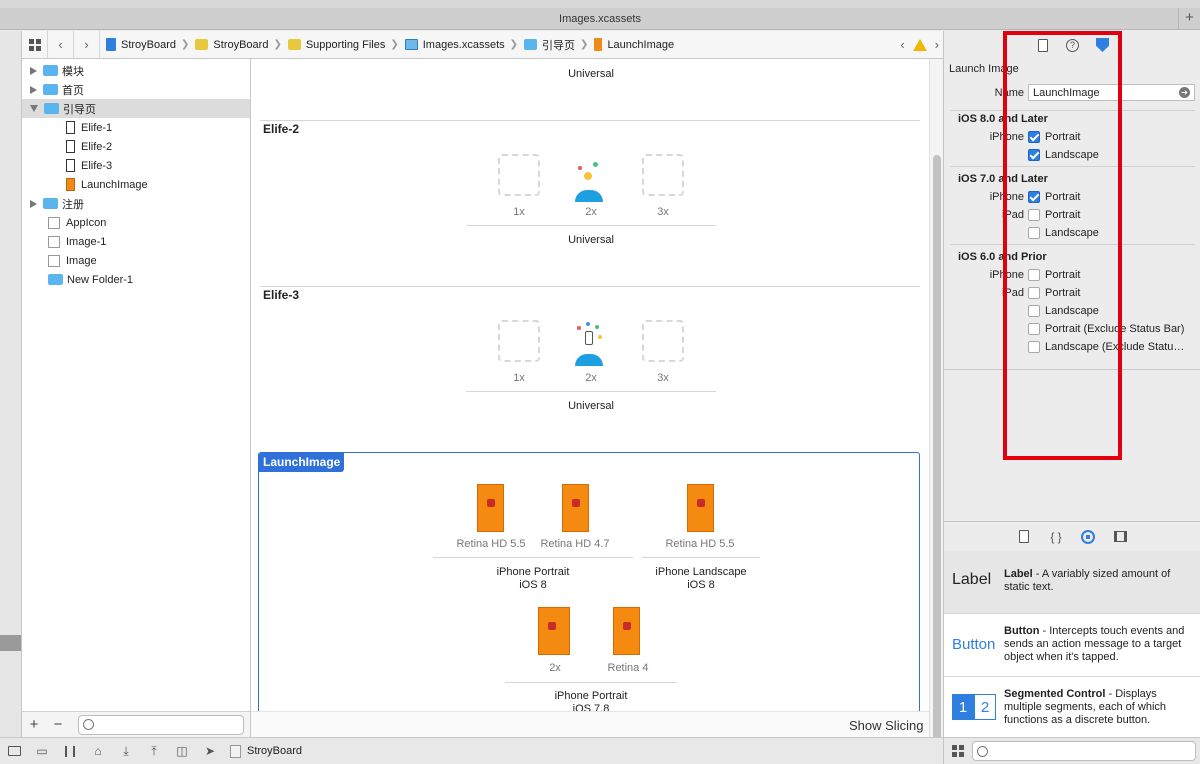  Describe the element at coordinates (1184, 92) in the screenshot. I see `arrow-right-circle-icon: ➜` at that location.